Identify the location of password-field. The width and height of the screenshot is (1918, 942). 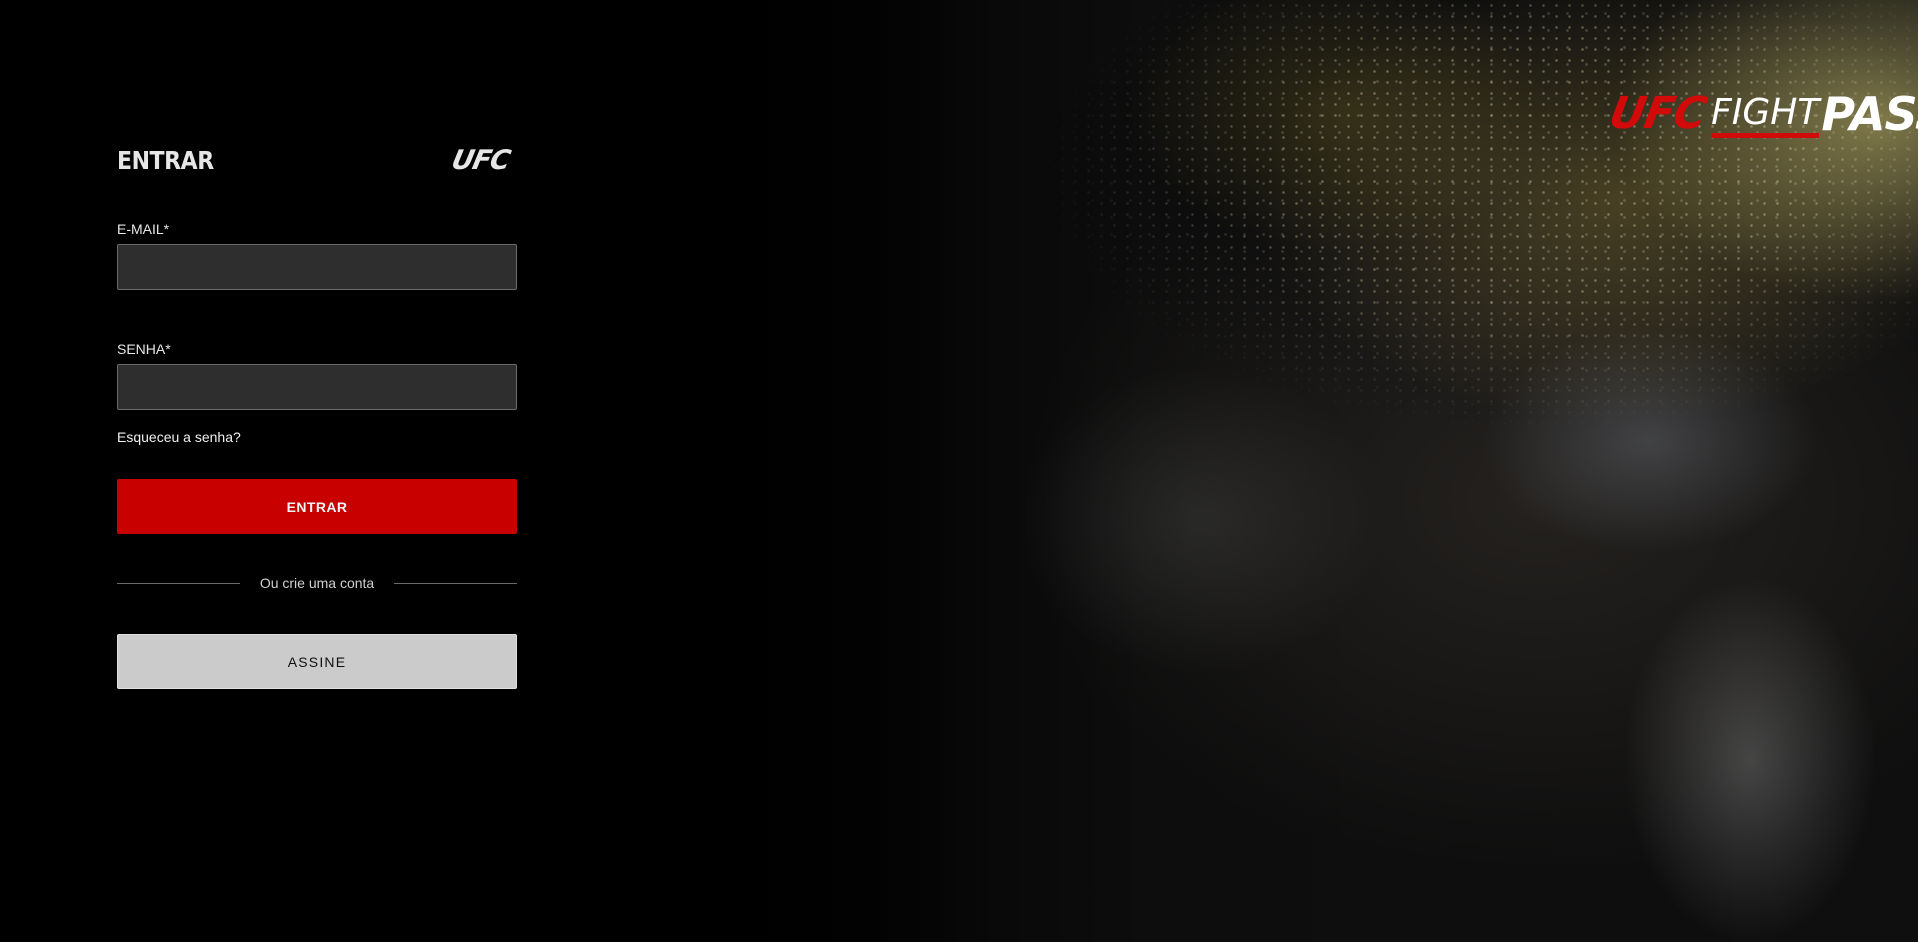
(317, 387).